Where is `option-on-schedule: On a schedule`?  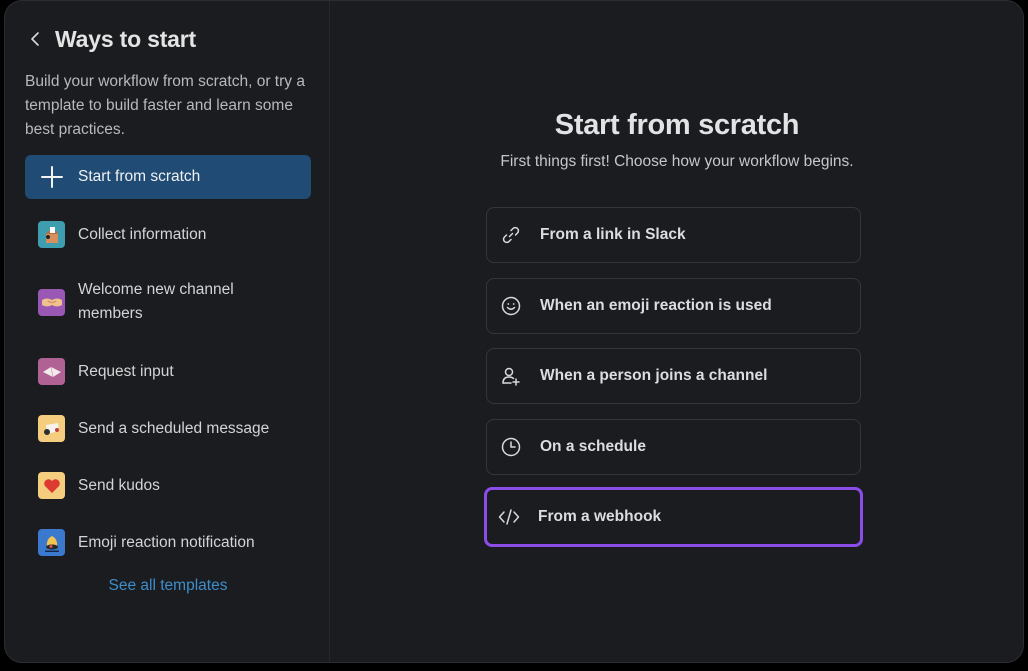
option-on-schedule: On a schedule is located at coordinates (673, 446).